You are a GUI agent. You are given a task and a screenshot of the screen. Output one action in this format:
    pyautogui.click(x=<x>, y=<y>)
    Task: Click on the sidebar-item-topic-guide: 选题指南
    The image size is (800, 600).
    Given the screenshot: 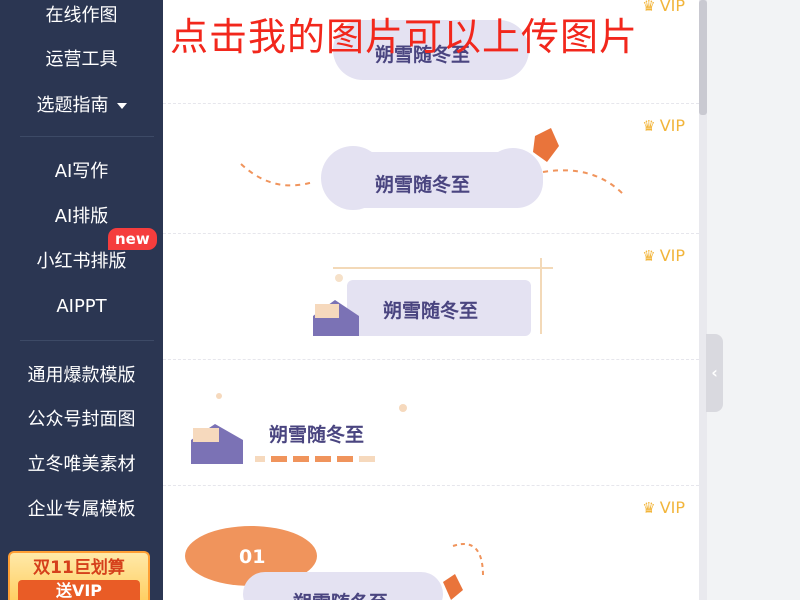 What is the action you would take?
    pyautogui.click(x=81, y=106)
    